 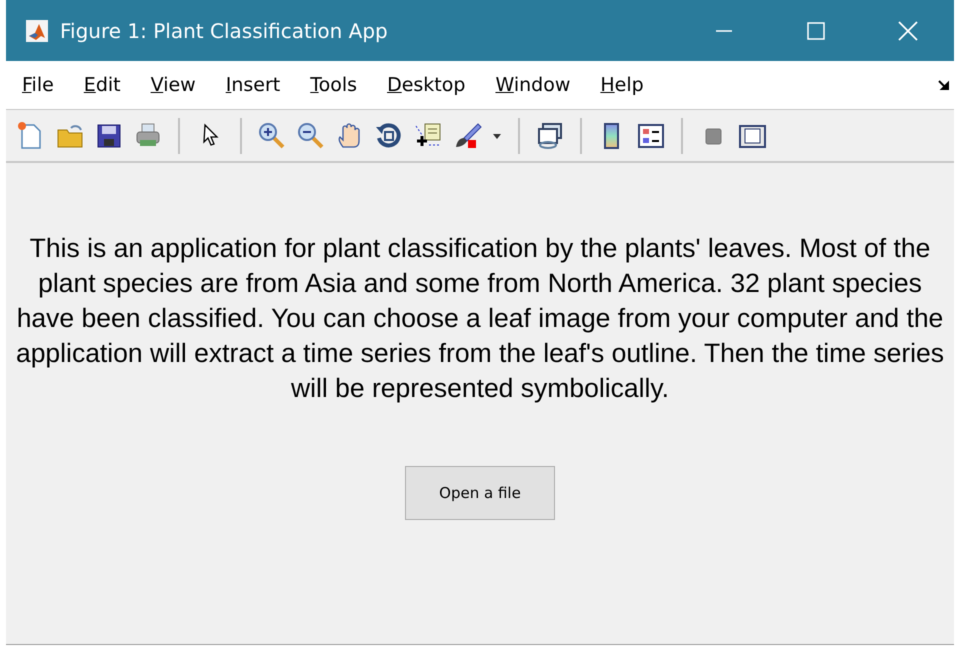 I want to click on menu-item: File, so click(x=51, y=85).